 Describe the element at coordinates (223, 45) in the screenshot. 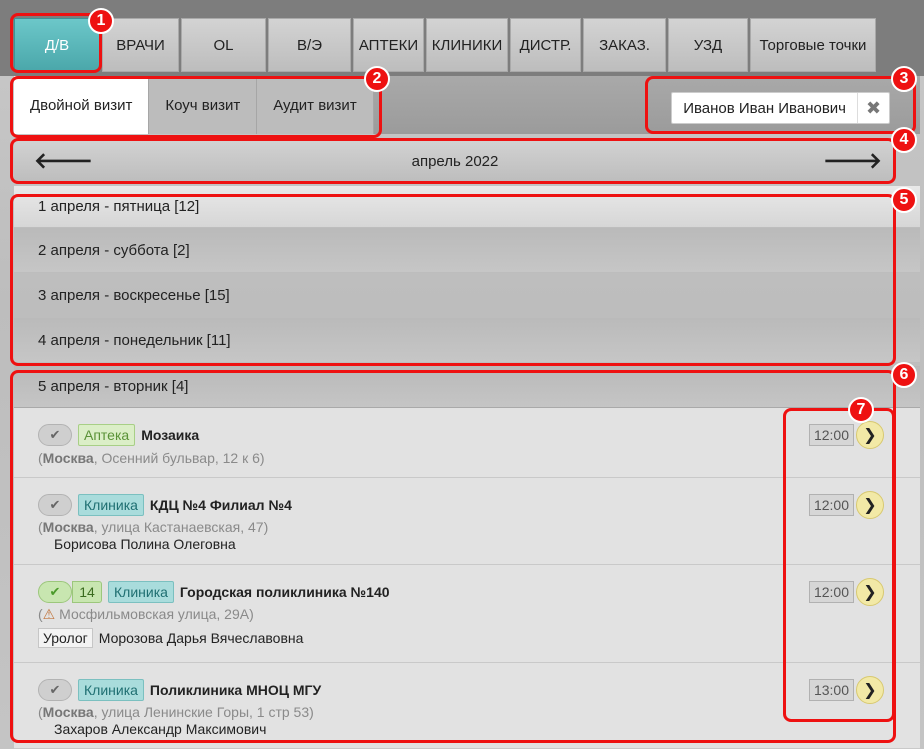

I see `tab-ol: OL` at that location.